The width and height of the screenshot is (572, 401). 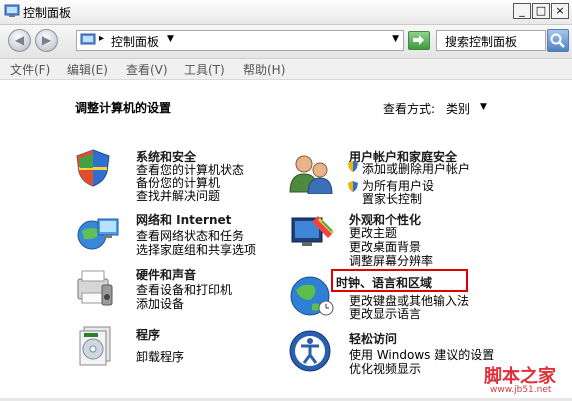 I want to click on page-title: 调整计算机的设置, so click(x=123, y=108).